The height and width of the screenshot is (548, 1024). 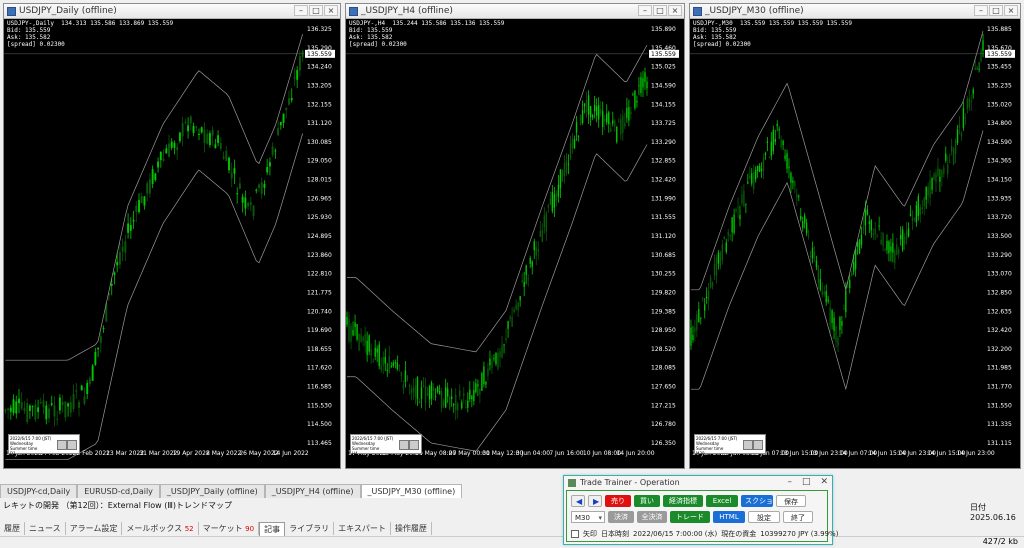 I want to click on chart-tab-active: _USDJPY_M30 (offline), so click(x=411, y=491).